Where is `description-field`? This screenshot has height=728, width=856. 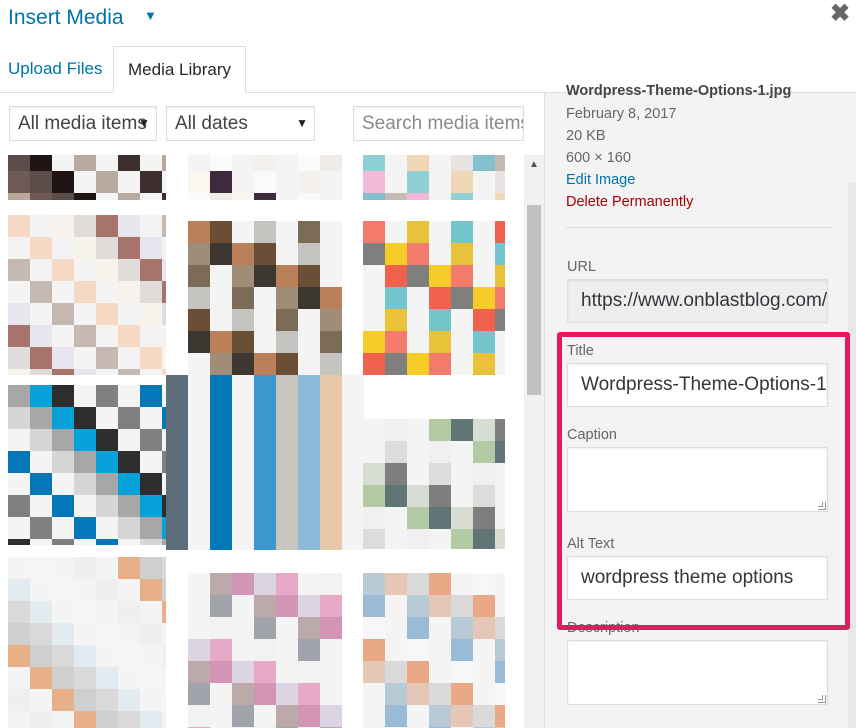 description-field is located at coordinates (697, 672).